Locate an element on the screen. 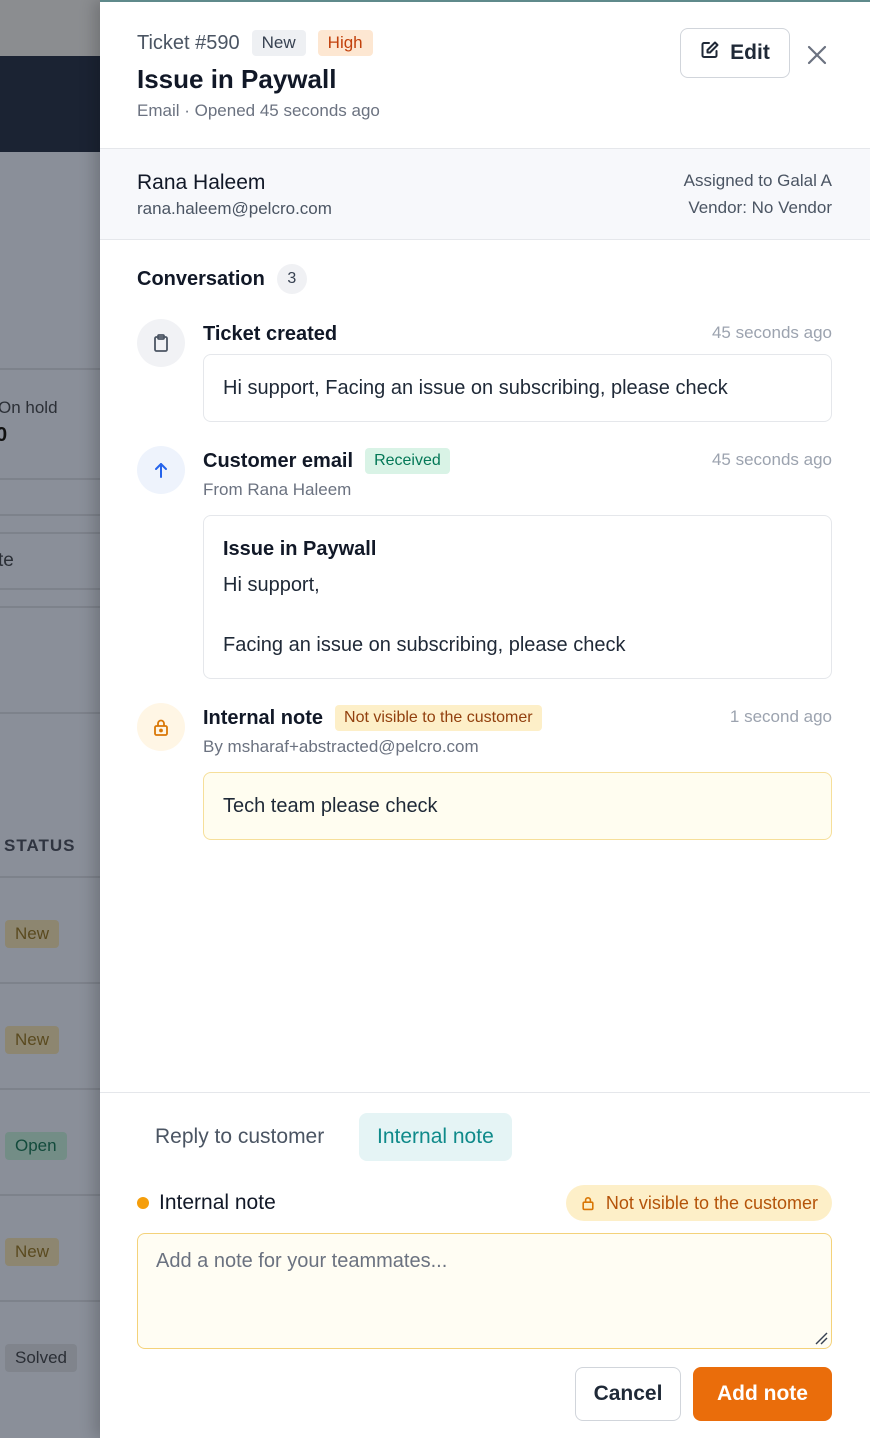 This screenshot has height=1438, width=870. event-title: Internal note is located at coordinates (263, 717).